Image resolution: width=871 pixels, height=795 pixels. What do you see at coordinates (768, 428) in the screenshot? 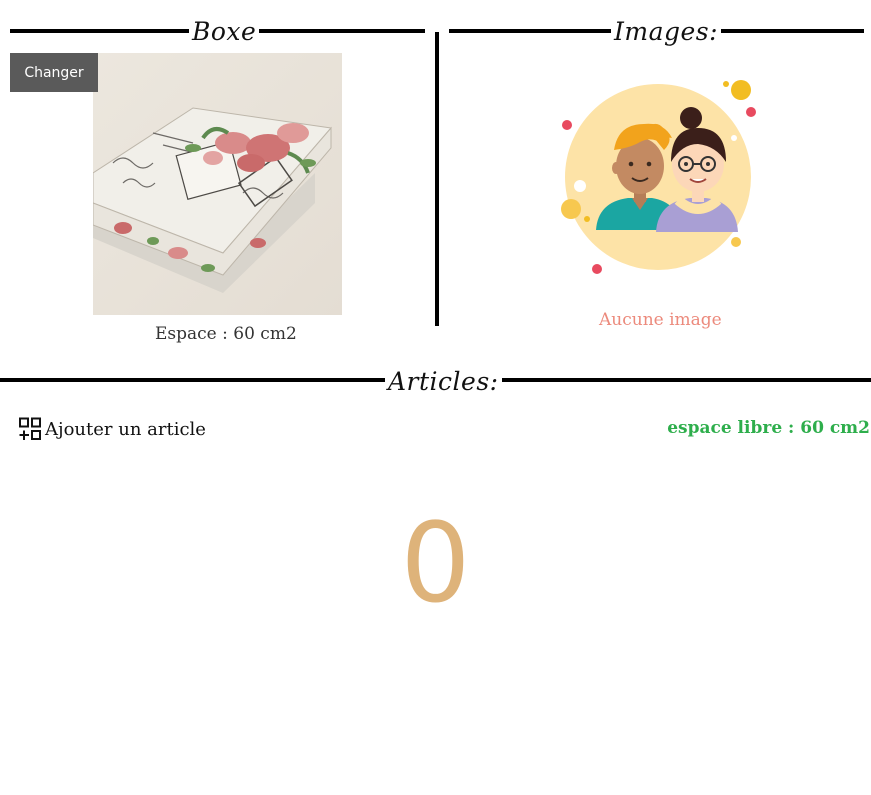
I see `free-space-label: espace libre : 60 cm2` at bounding box center [768, 428].